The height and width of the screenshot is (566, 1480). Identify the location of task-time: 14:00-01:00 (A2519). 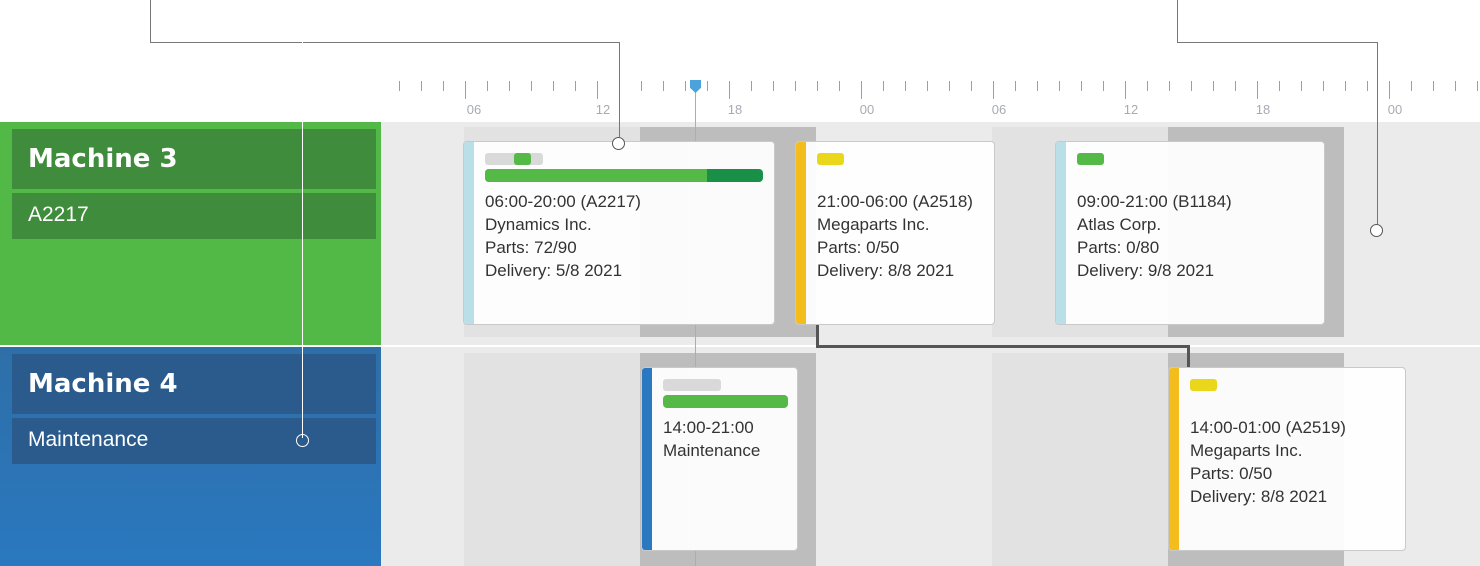
(1268, 427).